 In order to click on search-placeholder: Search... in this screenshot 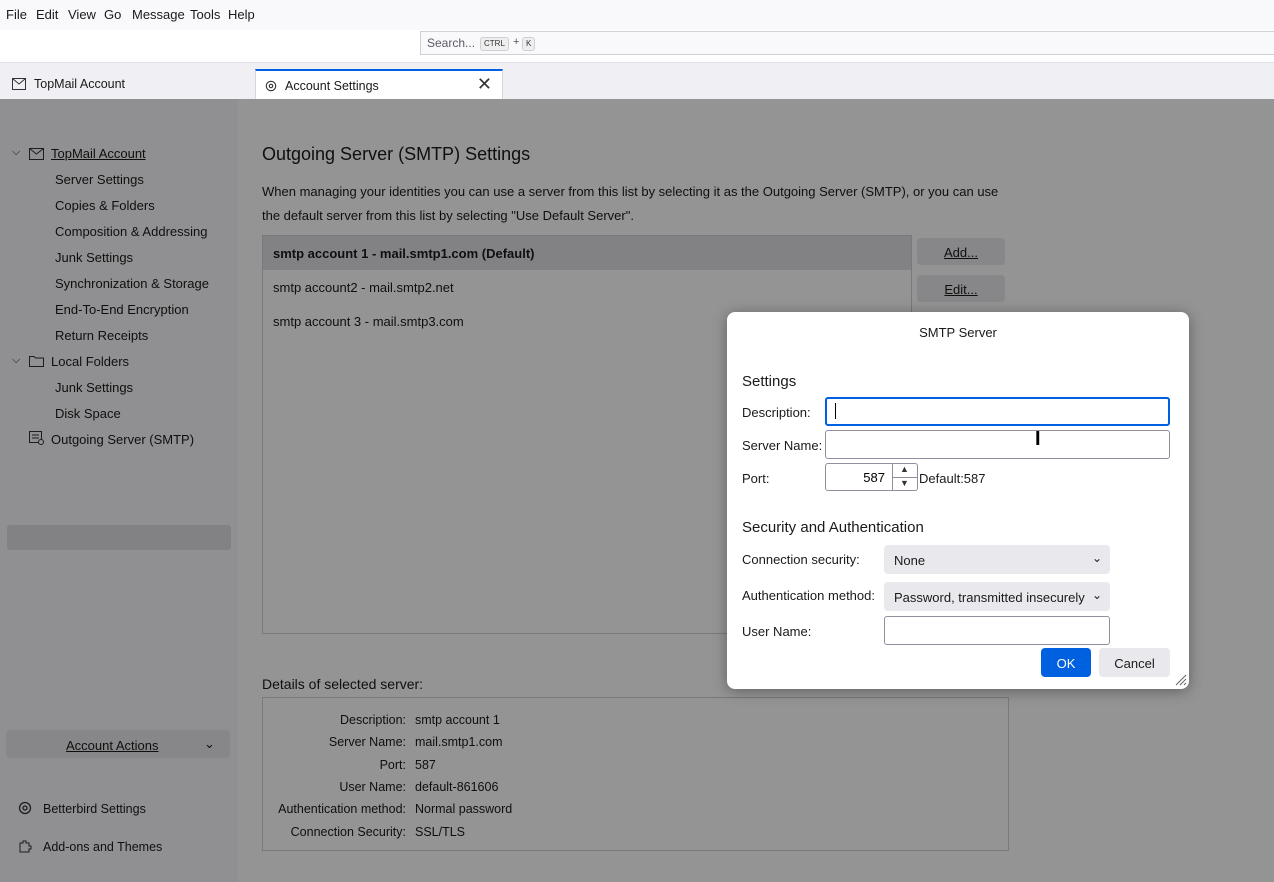, I will do `click(451, 43)`.